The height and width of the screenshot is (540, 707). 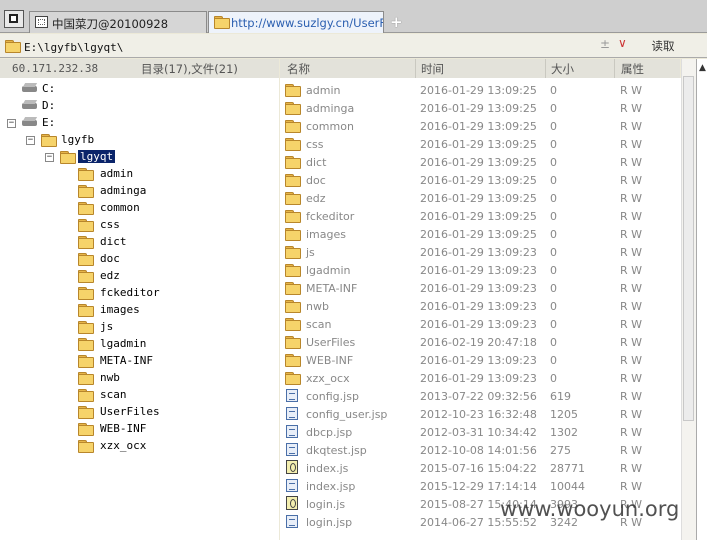 What do you see at coordinates (396, 22) in the screenshot?
I see `new-tab-button: +` at bounding box center [396, 22].